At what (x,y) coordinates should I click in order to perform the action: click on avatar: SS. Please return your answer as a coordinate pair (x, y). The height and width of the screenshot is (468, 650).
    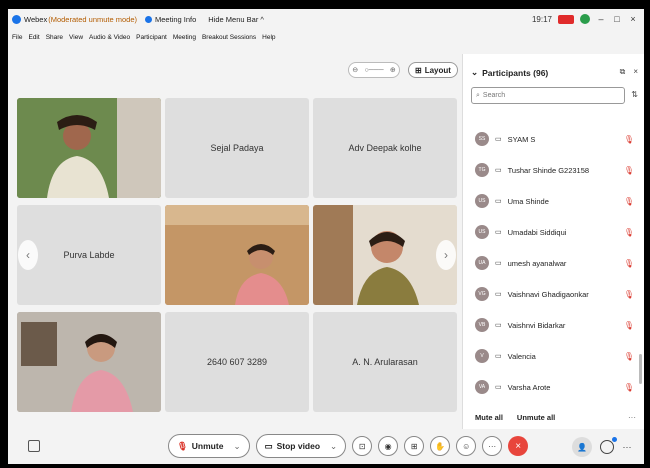
    Looking at the image, I should click on (482, 139).